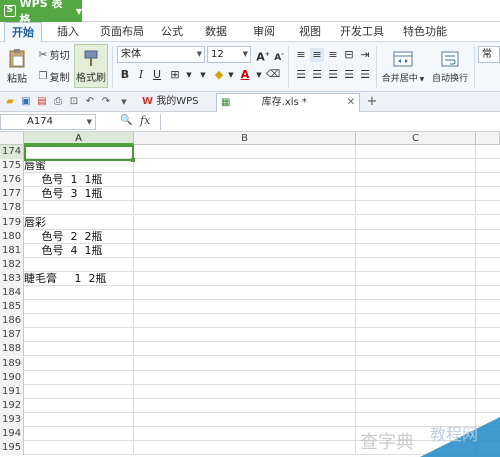 Image resolution: width=500 pixels, height=457 pixels. I want to click on fx-icon: fx, so click(145, 120).